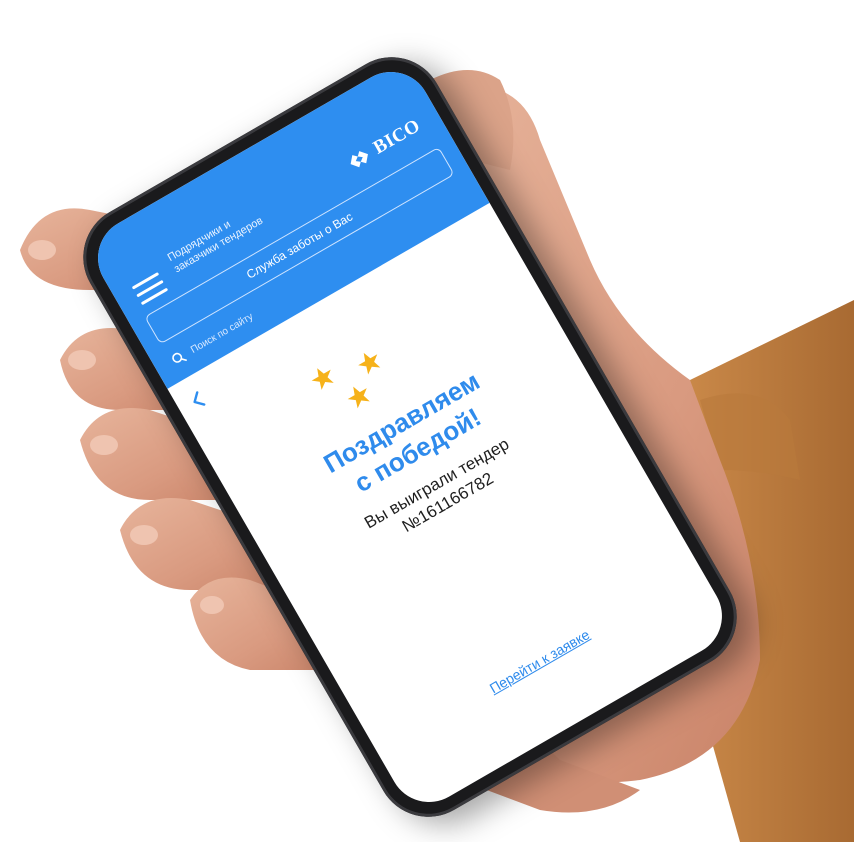 The image size is (854, 842). What do you see at coordinates (179, 357) in the screenshot?
I see `search-icon` at bounding box center [179, 357].